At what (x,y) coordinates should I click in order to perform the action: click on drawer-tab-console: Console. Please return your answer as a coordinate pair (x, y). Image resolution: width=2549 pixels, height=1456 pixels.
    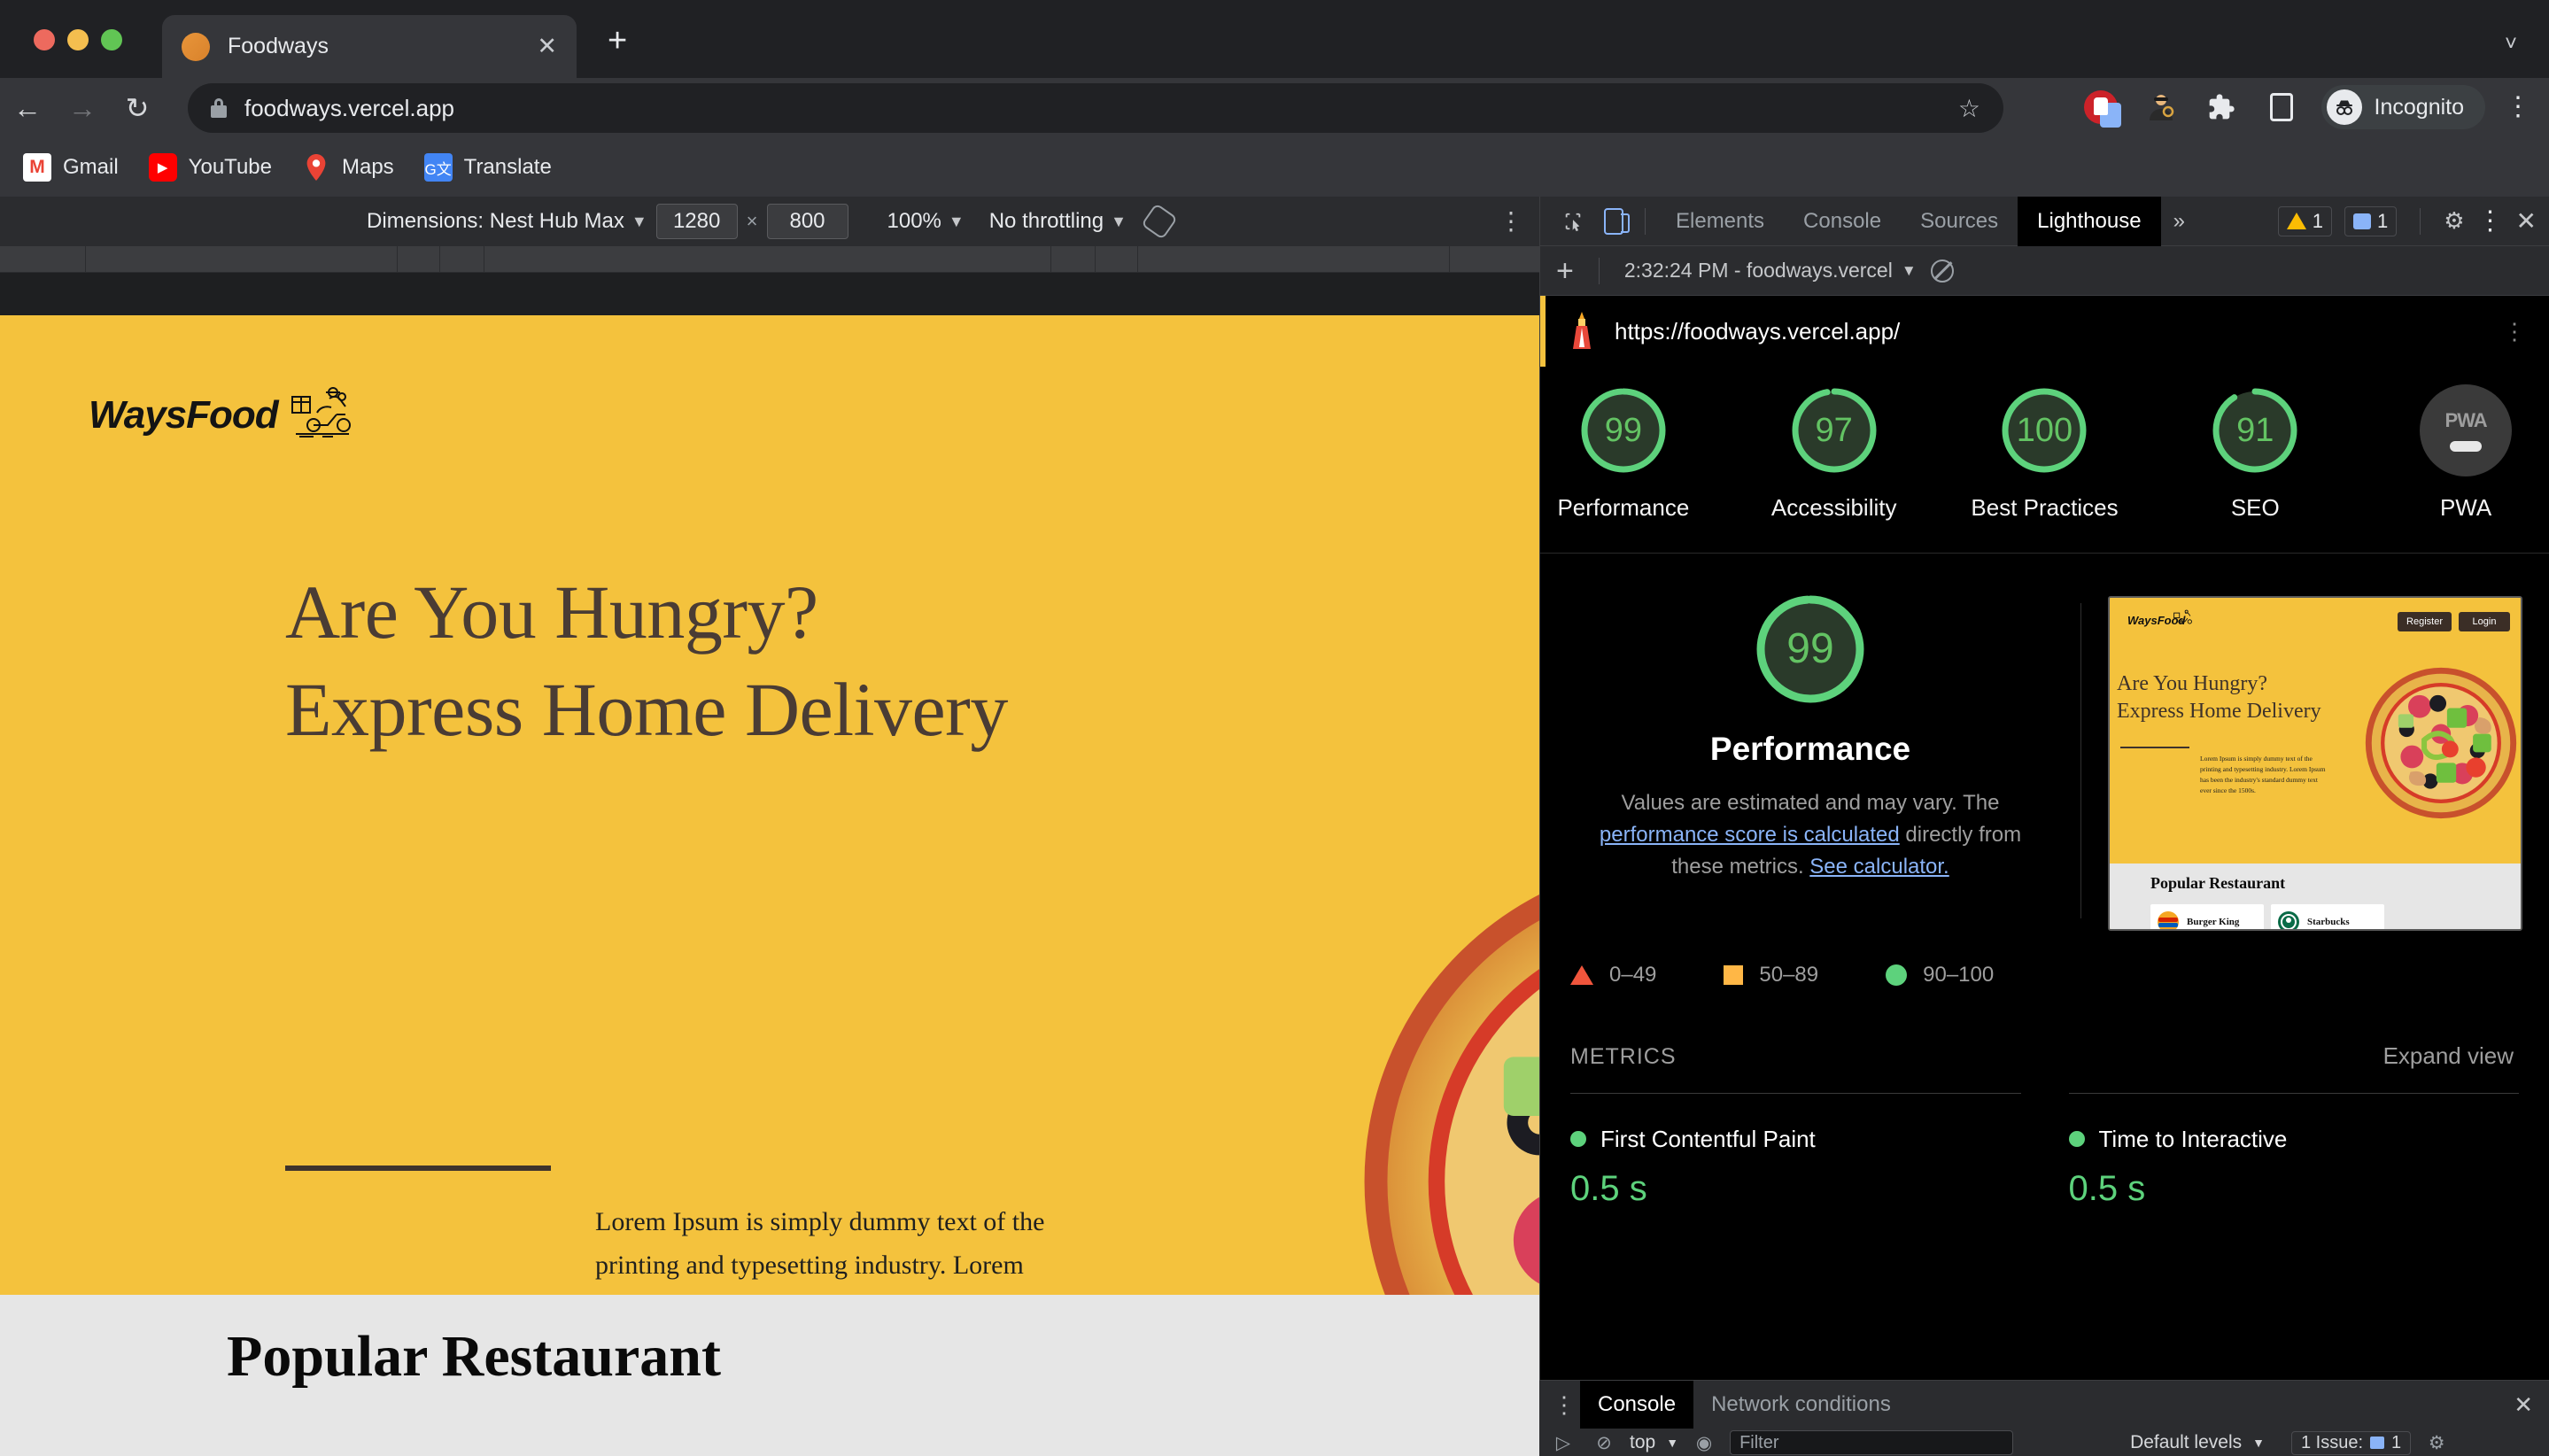
    Looking at the image, I should click on (1637, 1405).